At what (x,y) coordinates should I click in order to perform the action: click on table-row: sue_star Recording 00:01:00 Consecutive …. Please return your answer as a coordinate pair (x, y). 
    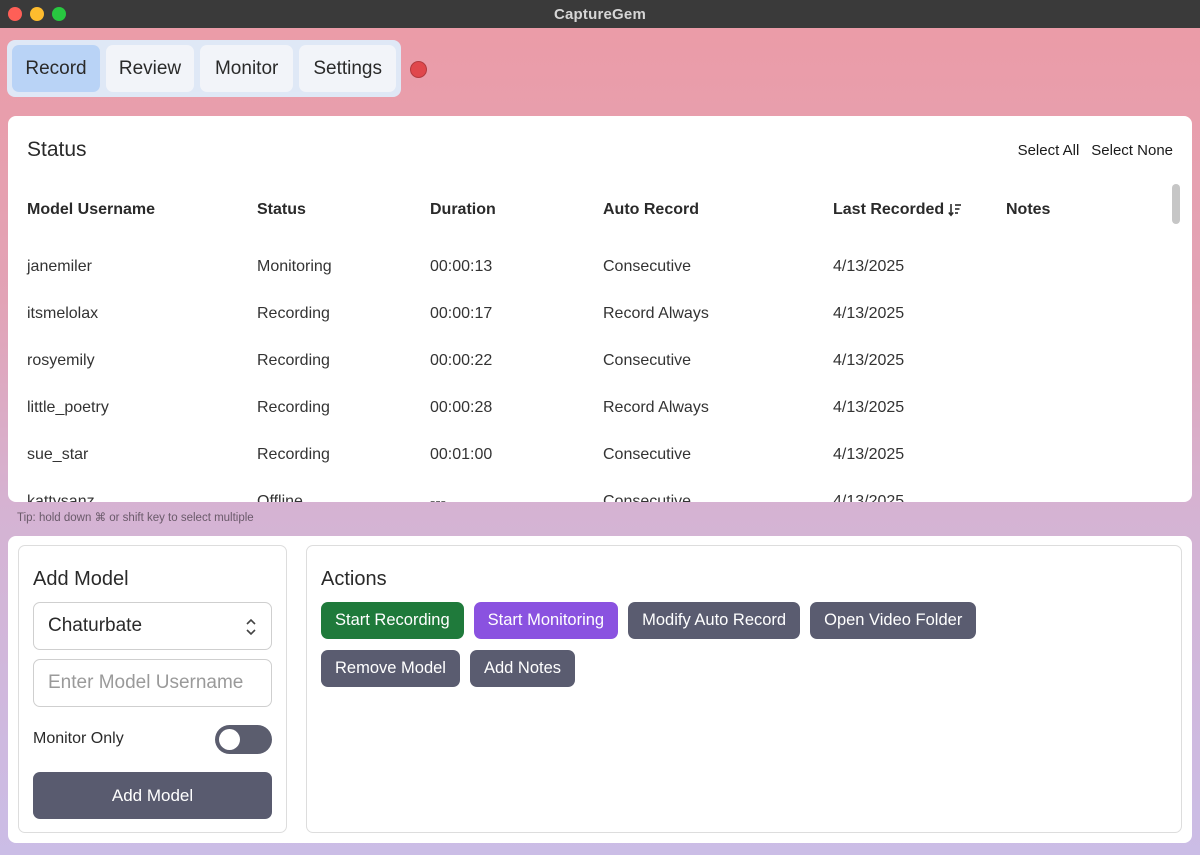
    Looking at the image, I should click on (597, 454).